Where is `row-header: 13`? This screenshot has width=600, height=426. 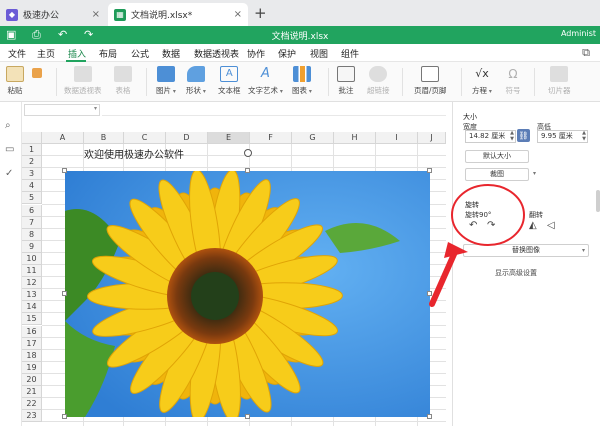
row-header: 13 is located at coordinates (32, 295).